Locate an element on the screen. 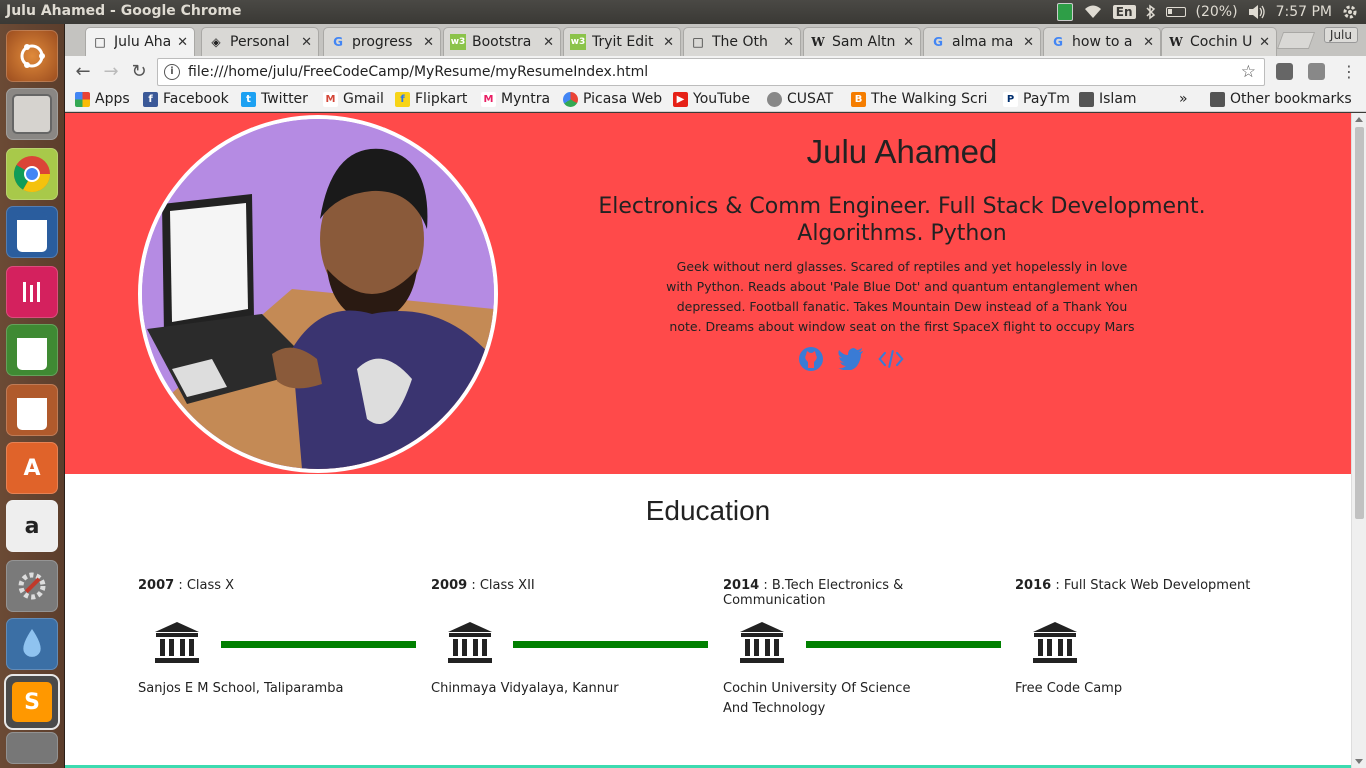  bookmark-facebook: f Facebook is located at coordinates (186, 99).